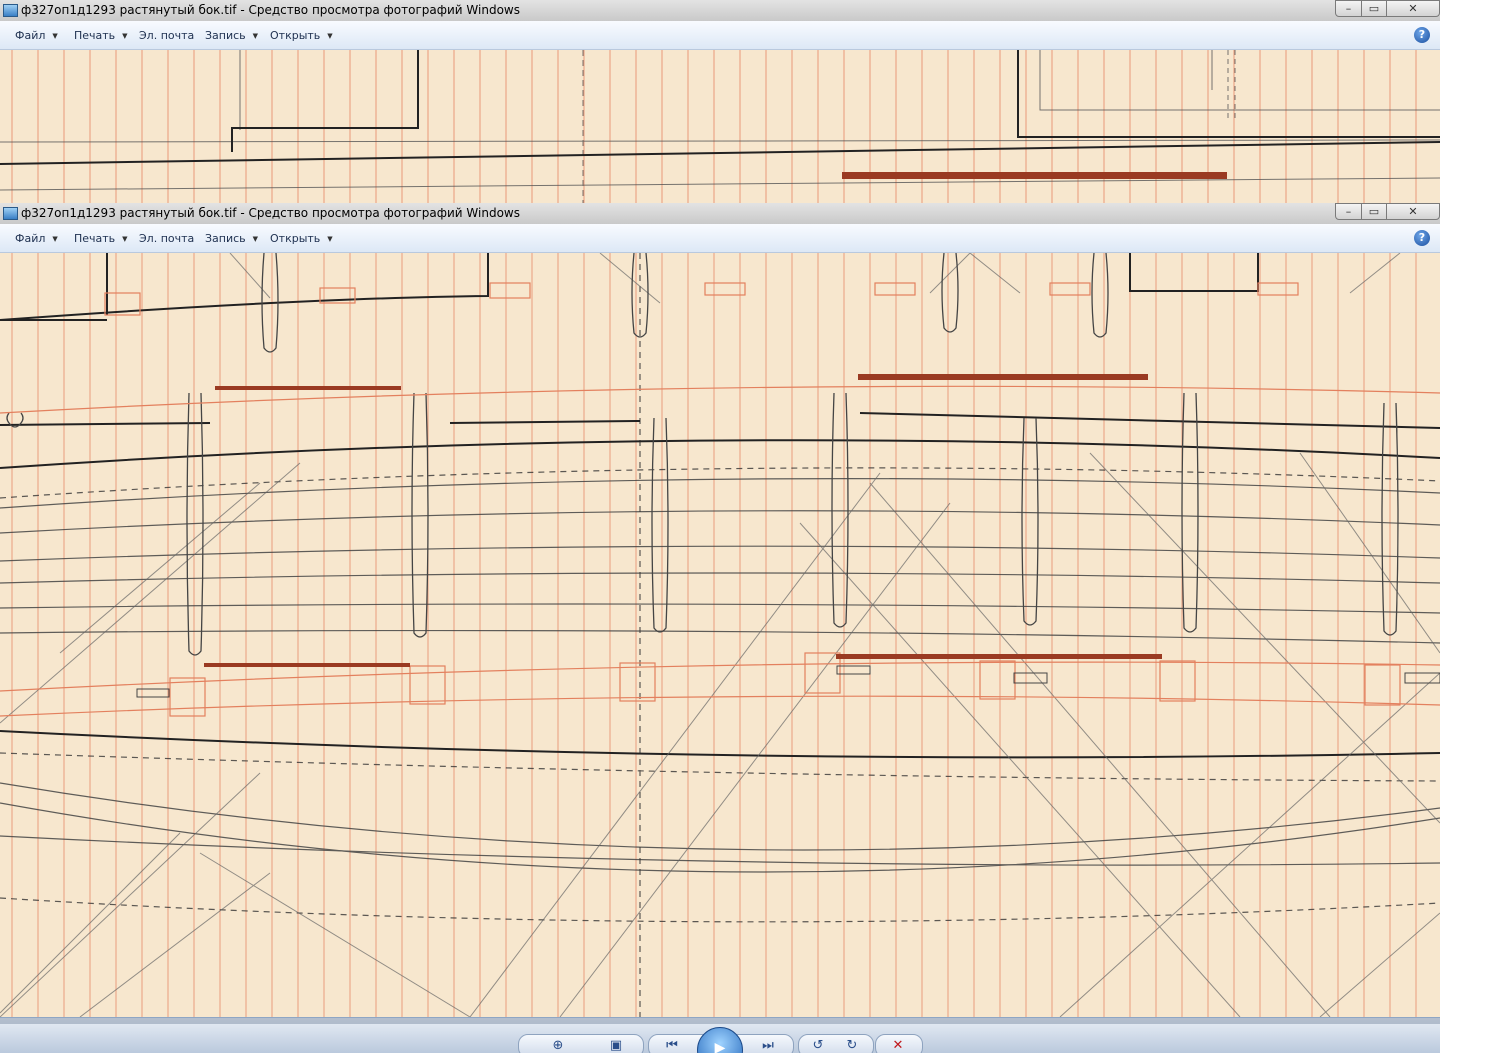 The height and width of the screenshot is (1053, 1489). Describe the element at coordinates (852, 1045) in the screenshot. I see `rotate-right-icon: ↻` at that location.